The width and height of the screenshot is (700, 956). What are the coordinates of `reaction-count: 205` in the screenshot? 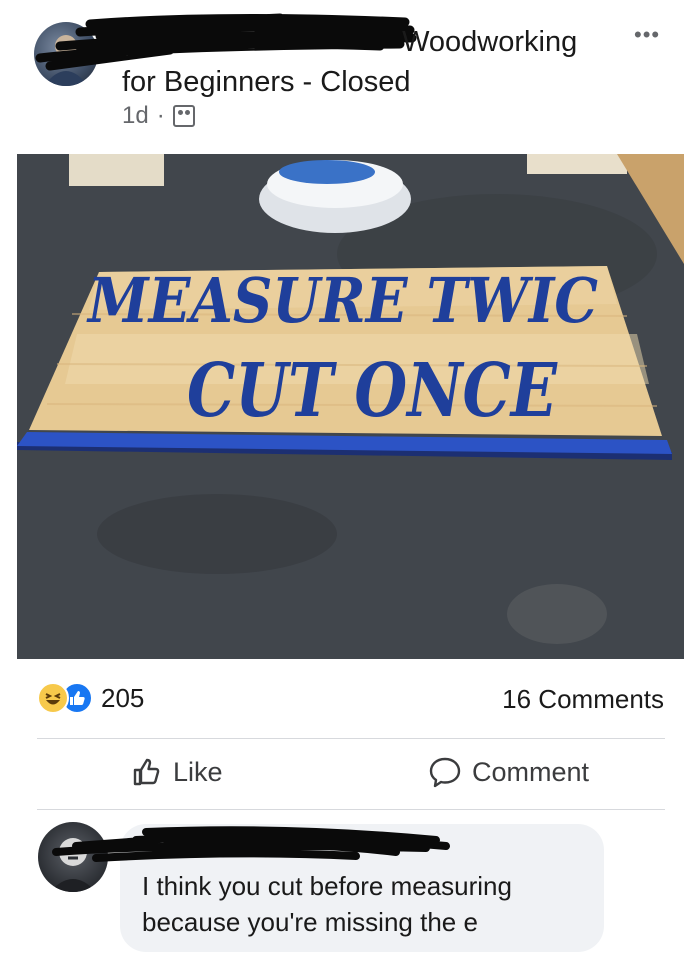 It's located at (123, 697).